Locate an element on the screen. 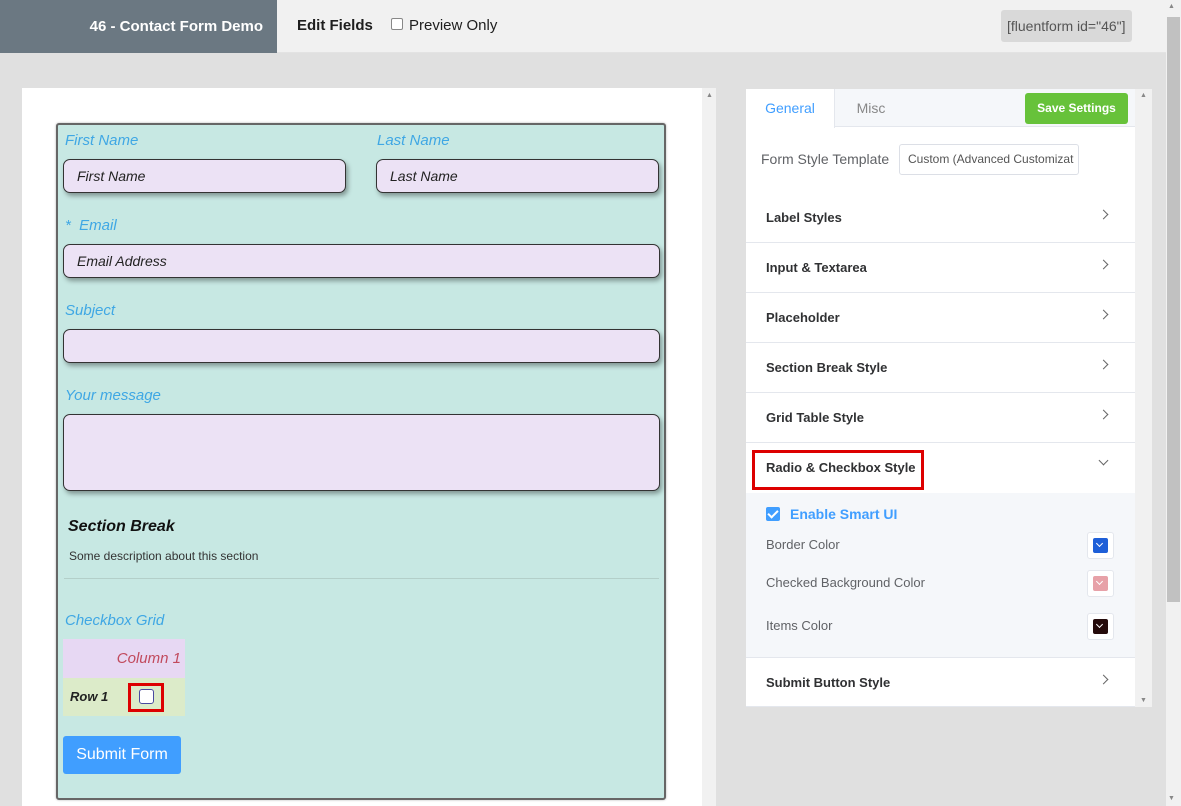 This screenshot has width=1181, height=806. enable-smart-ui-checkbox is located at coordinates (773, 514).